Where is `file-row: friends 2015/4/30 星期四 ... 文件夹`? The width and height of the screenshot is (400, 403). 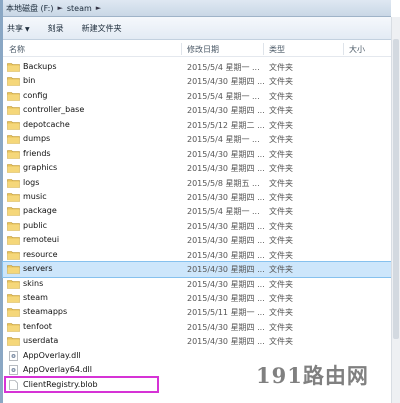 file-row: friends 2015/4/30 星期四 ... 文件夹 is located at coordinates (197, 154).